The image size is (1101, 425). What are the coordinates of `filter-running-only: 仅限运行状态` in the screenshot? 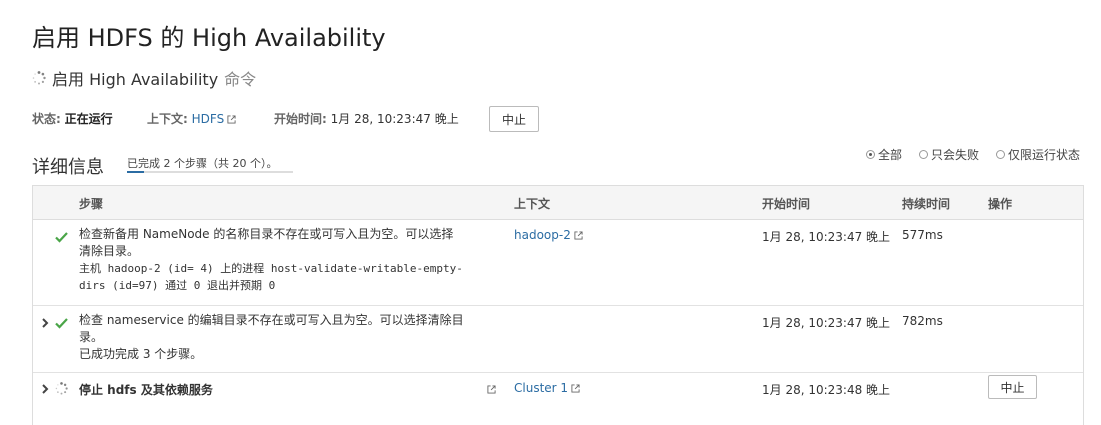 It's located at (1038, 154).